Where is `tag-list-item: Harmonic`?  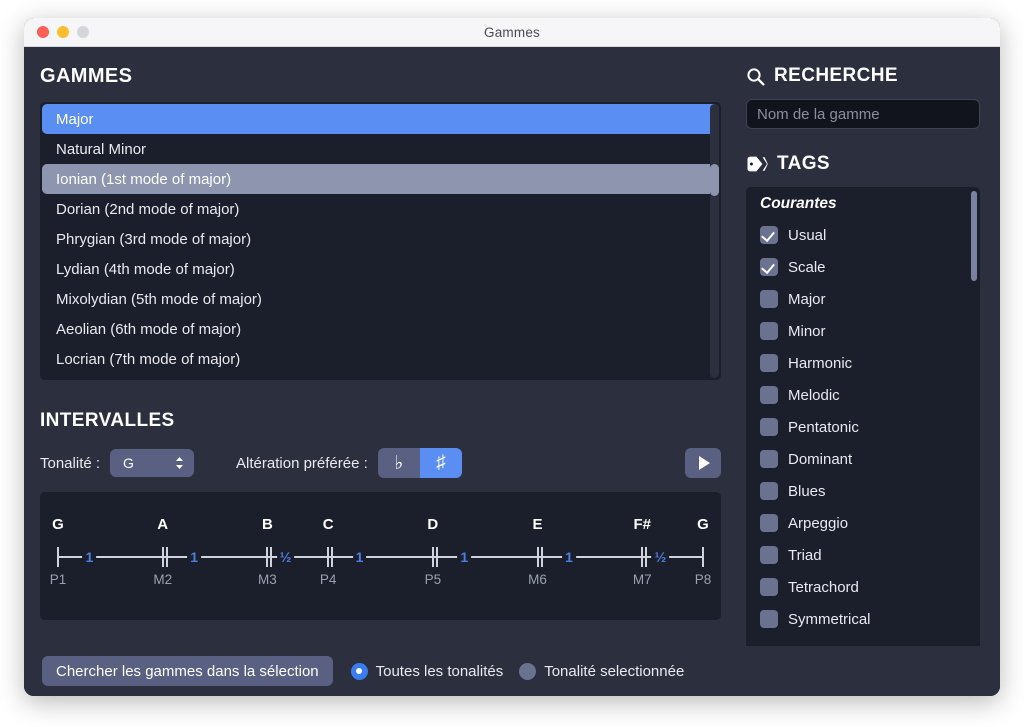
tag-list-item: Harmonic is located at coordinates (863, 363).